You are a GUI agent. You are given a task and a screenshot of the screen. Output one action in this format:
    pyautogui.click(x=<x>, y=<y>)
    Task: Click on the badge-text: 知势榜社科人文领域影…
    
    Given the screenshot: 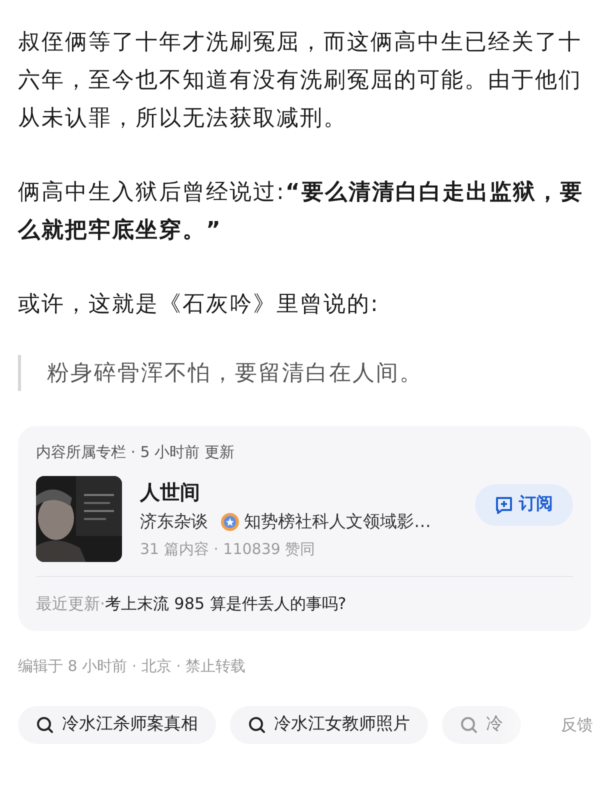 What is the action you would take?
    pyautogui.click(x=337, y=522)
    